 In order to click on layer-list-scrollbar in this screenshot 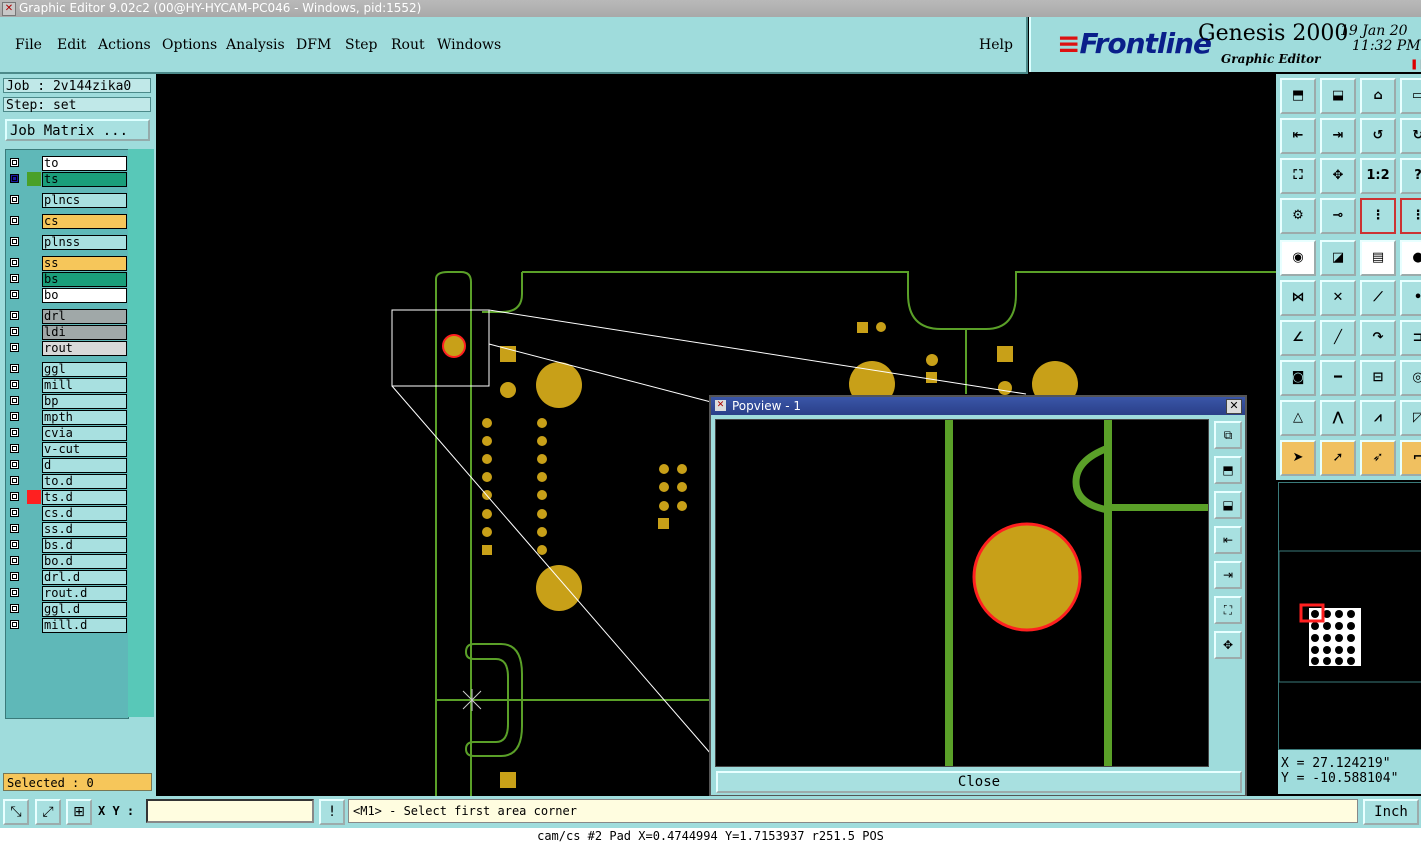, I will do `click(141, 433)`.